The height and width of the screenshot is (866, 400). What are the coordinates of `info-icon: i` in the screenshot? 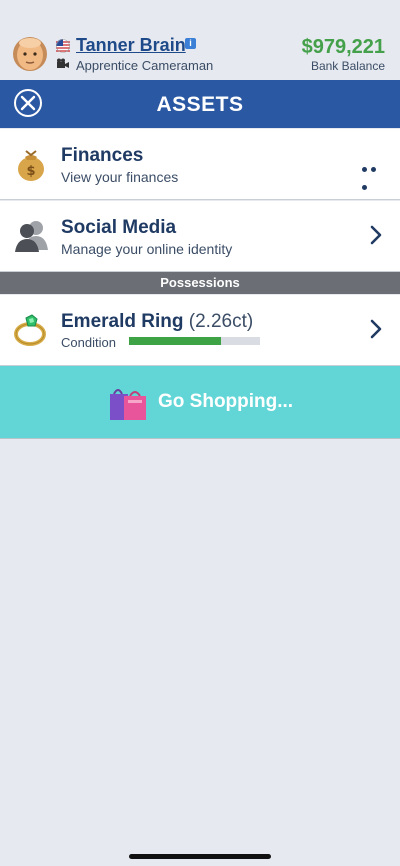 It's located at (190, 43).